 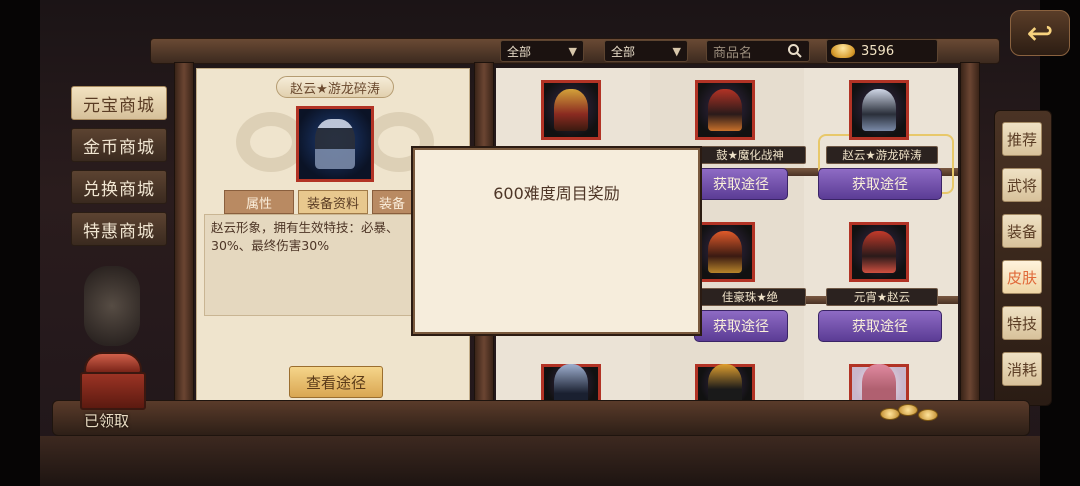 I want to click on chest-lid, so click(x=113, y=363).